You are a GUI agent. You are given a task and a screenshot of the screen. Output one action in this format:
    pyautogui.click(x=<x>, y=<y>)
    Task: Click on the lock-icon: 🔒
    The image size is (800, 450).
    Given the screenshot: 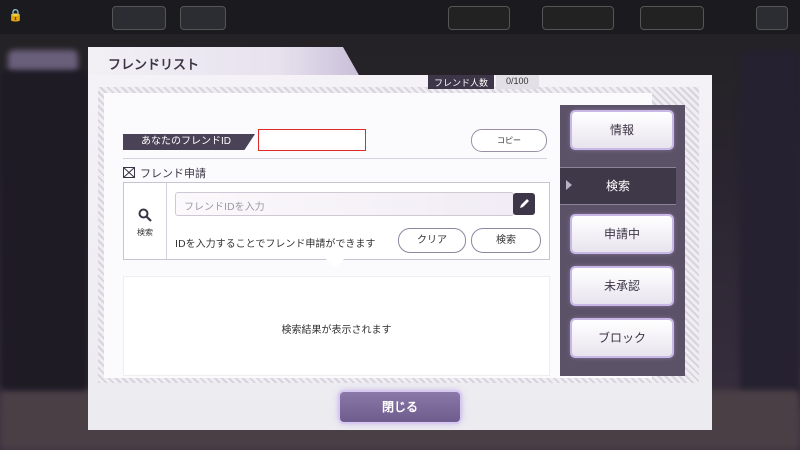 What is the action you would take?
    pyautogui.click(x=15, y=15)
    